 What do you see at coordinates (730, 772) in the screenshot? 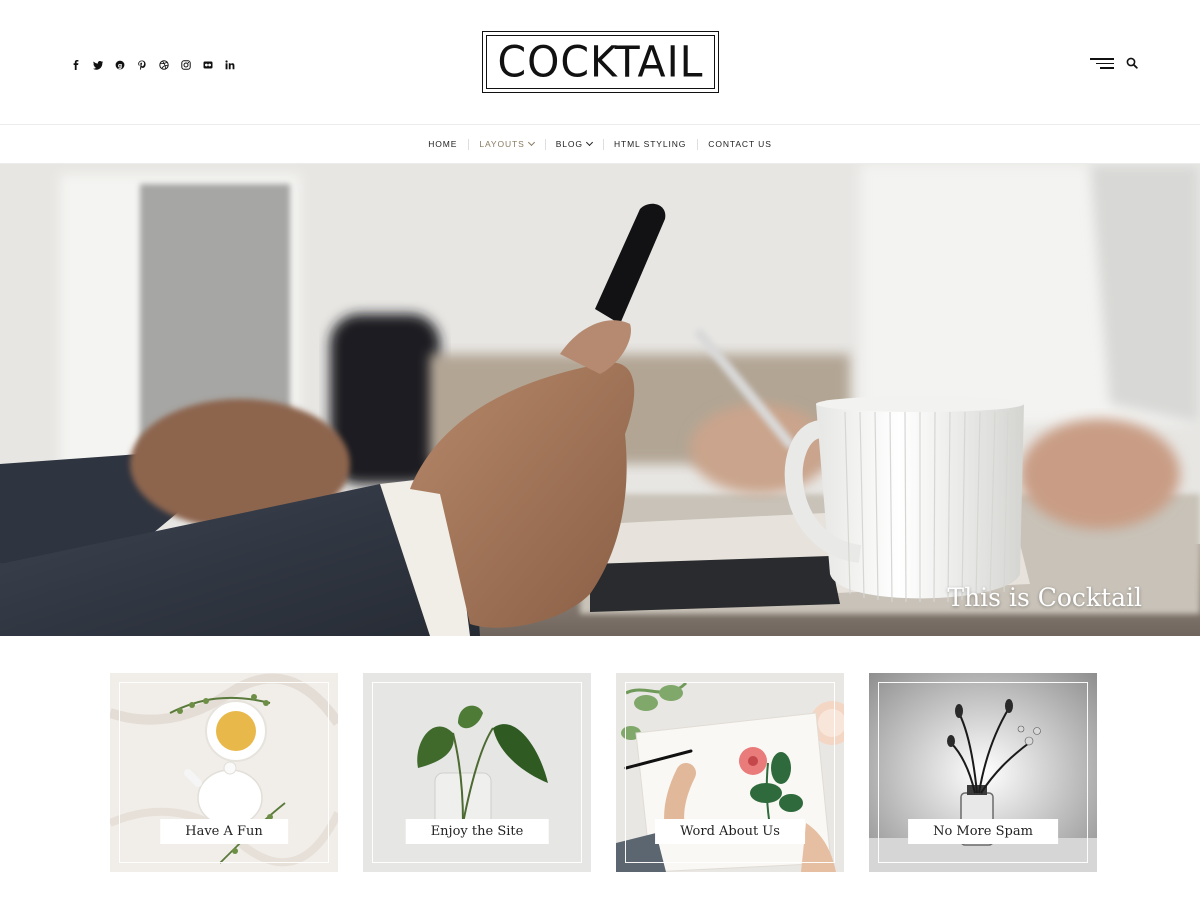
I see `feature-card-word-about-us: Word About Us` at bounding box center [730, 772].